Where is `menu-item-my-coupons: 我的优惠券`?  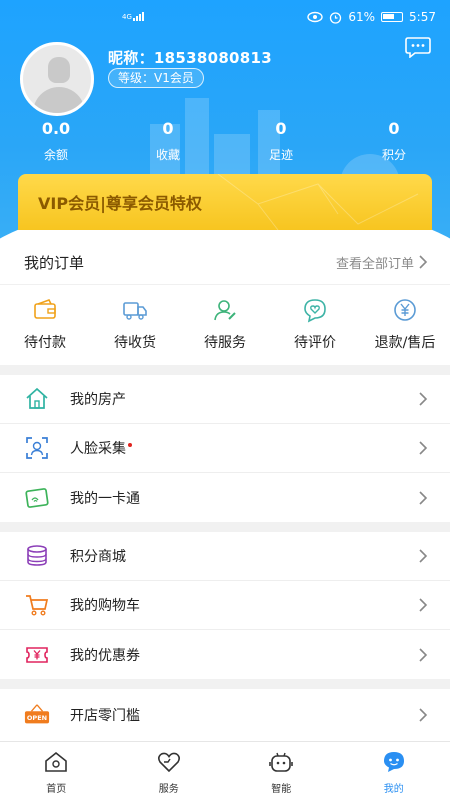 menu-item-my-coupons: 我的优惠券 is located at coordinates (225, 654).